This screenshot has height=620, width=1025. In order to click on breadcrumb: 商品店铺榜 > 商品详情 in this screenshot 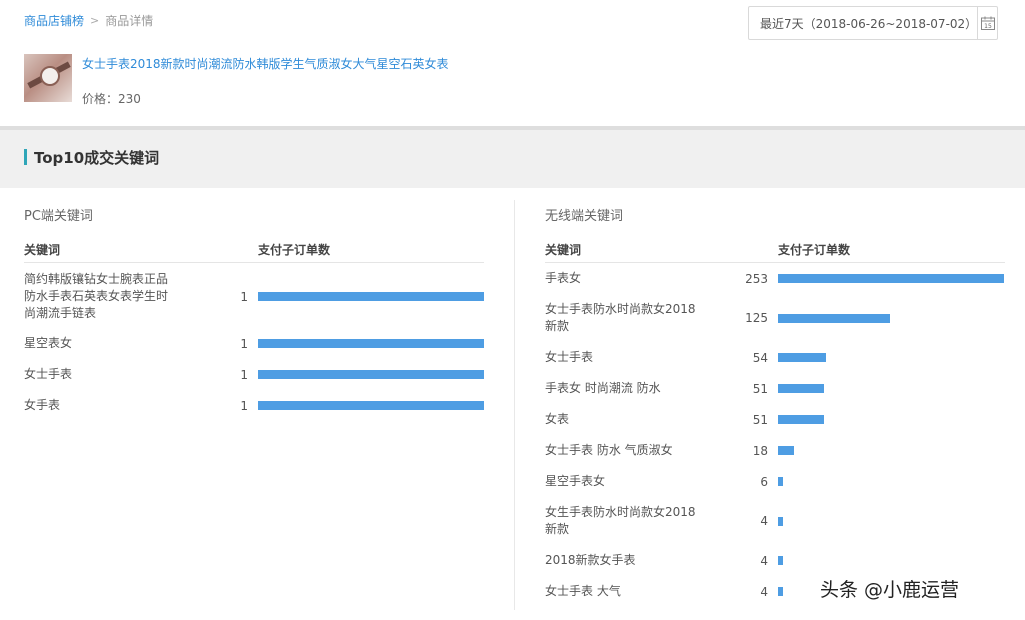, I will do `click(88, 20)`.